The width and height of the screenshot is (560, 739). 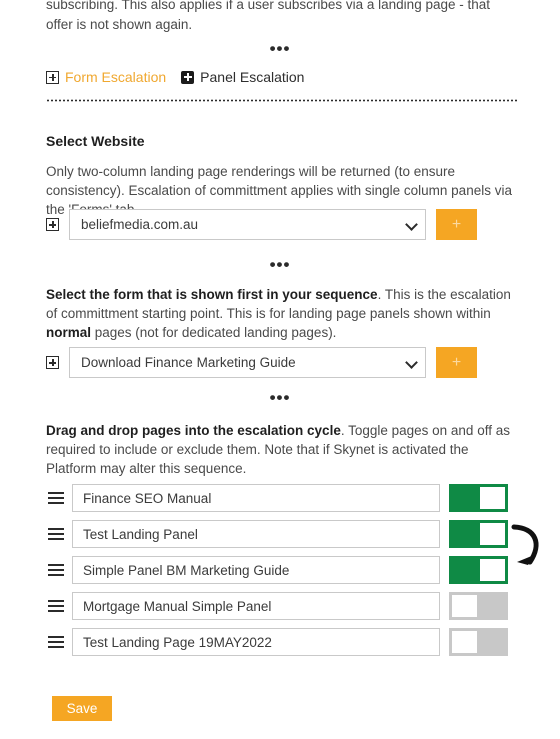 What do you see at coordinates (52, 362) in the screenshot?
I see `expand-form-plus-icon` at bounding box center [52, 362].